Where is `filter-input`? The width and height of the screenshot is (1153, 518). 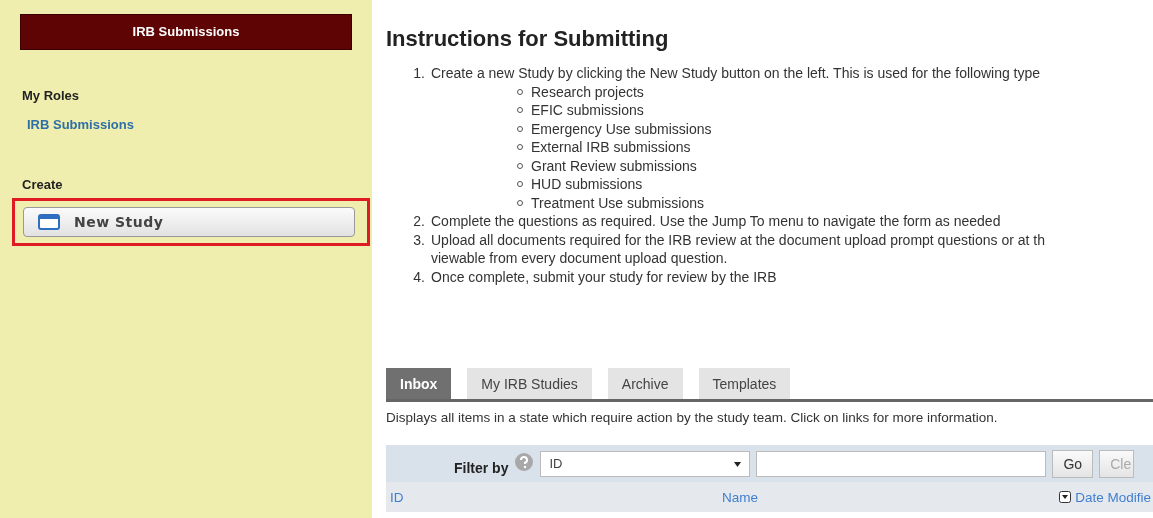 filter-input is located at coordinates (901, 463).